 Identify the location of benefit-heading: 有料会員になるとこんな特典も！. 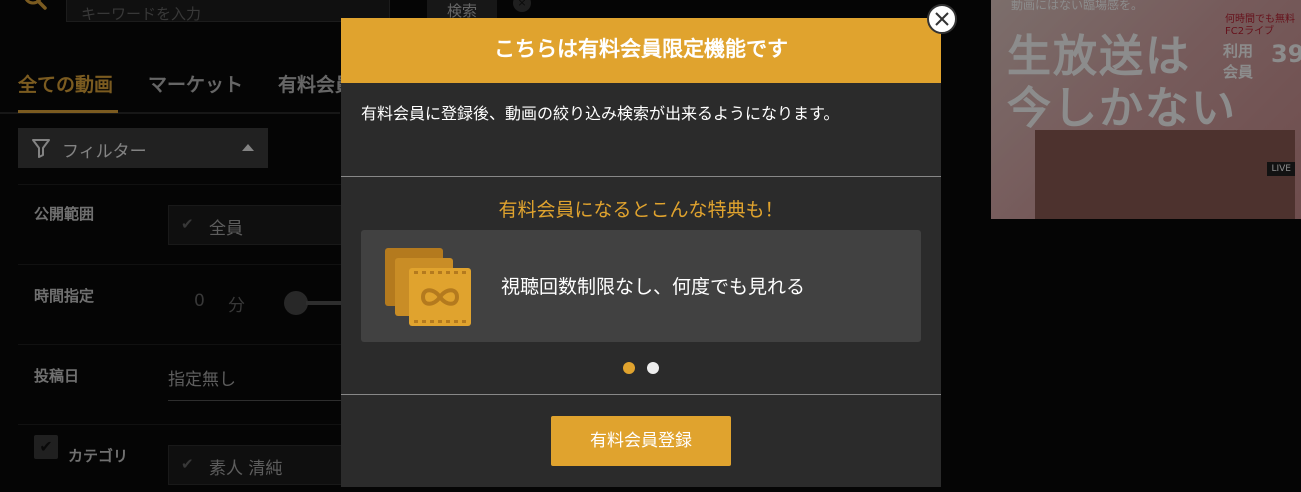
(641, 210).